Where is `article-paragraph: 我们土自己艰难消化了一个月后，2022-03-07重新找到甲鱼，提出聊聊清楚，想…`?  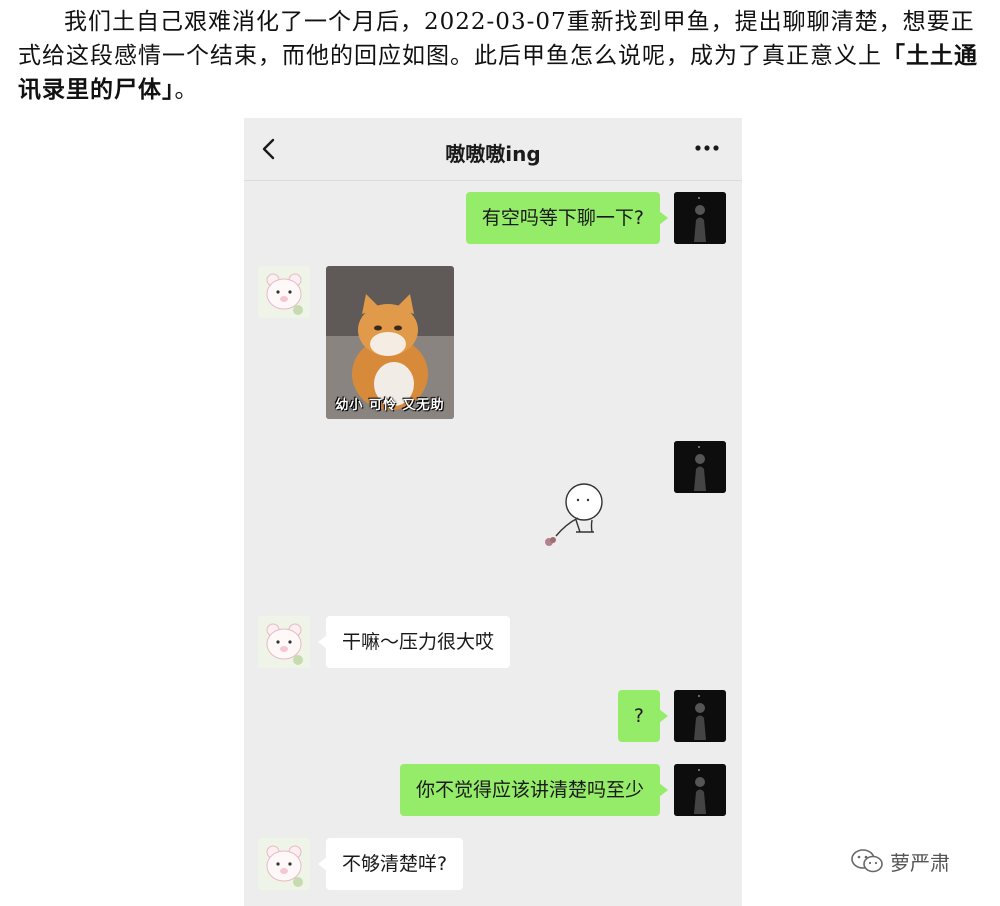 article-paragraph: 我们土自己艰难消化了一个月后，2022-03-07重新找到甲鱼，提出聊聊清楚，想… is located at coordinates (498, 56).